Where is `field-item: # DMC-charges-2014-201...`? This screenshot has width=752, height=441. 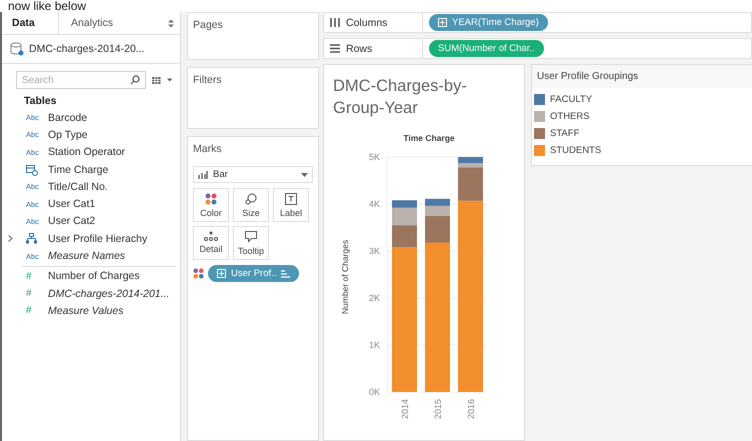
field-item: # DMC-charges-2014-201... is located at coordinates (91, 293).